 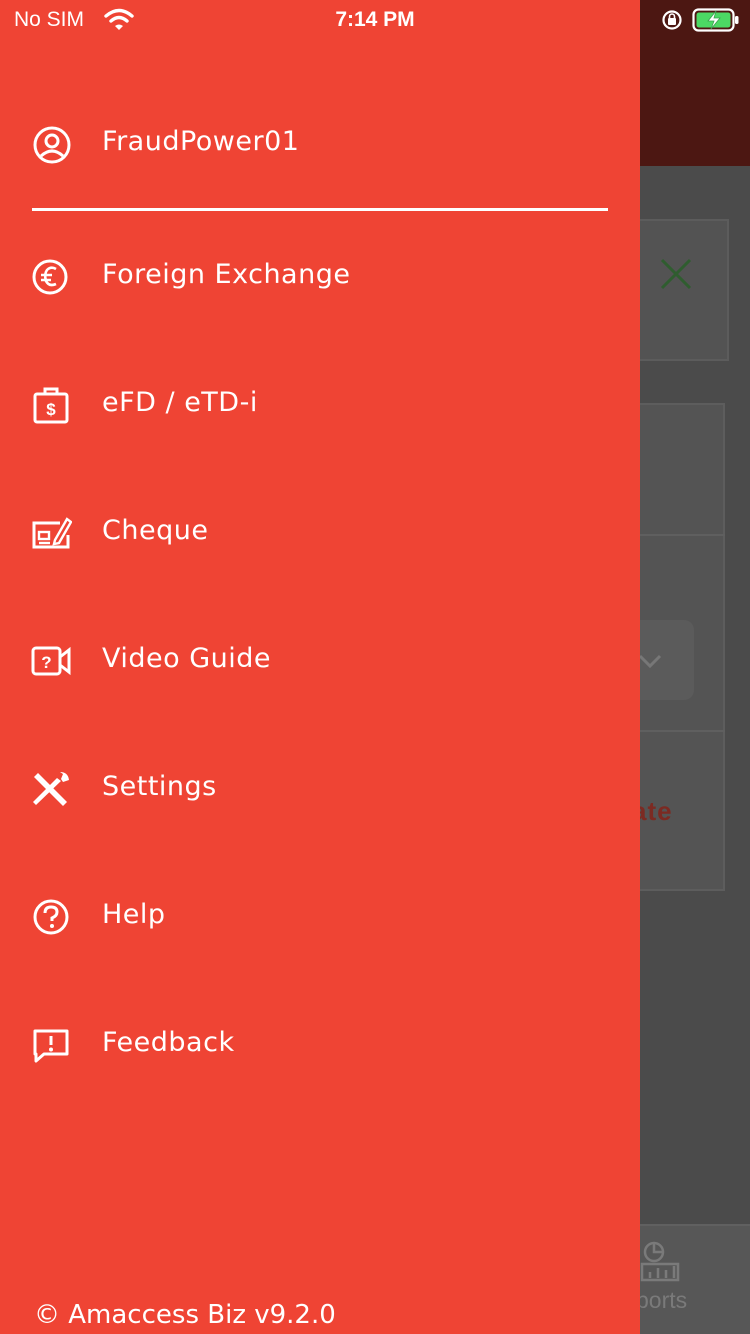 I want to click on cheque-icon, so click(x=52, y=533).